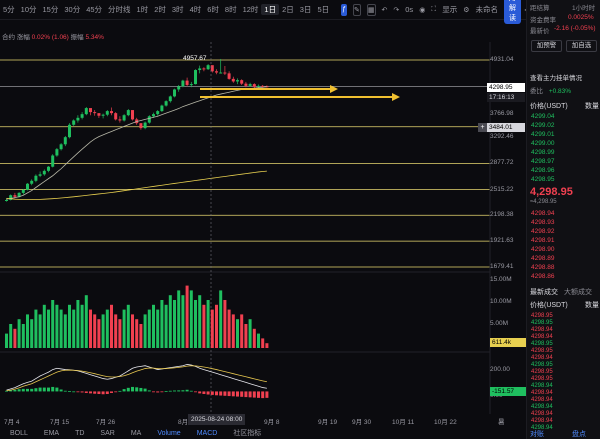 The image size is (600, 439). I want to click on timeframe-6: 1时, so click(143, 9).